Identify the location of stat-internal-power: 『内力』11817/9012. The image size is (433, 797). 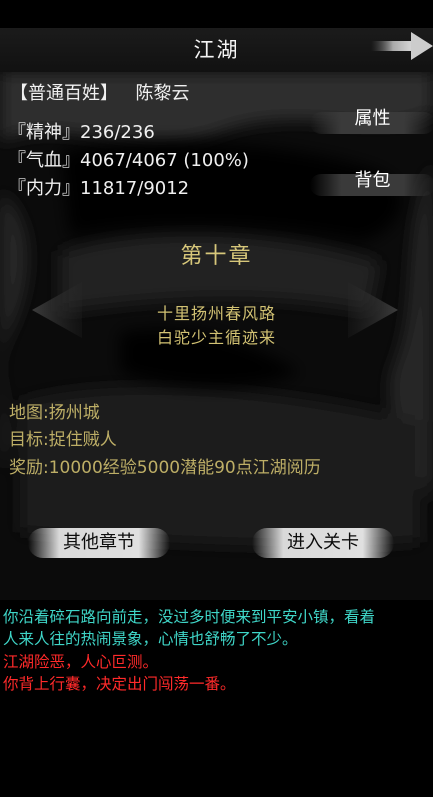
(98, 187).